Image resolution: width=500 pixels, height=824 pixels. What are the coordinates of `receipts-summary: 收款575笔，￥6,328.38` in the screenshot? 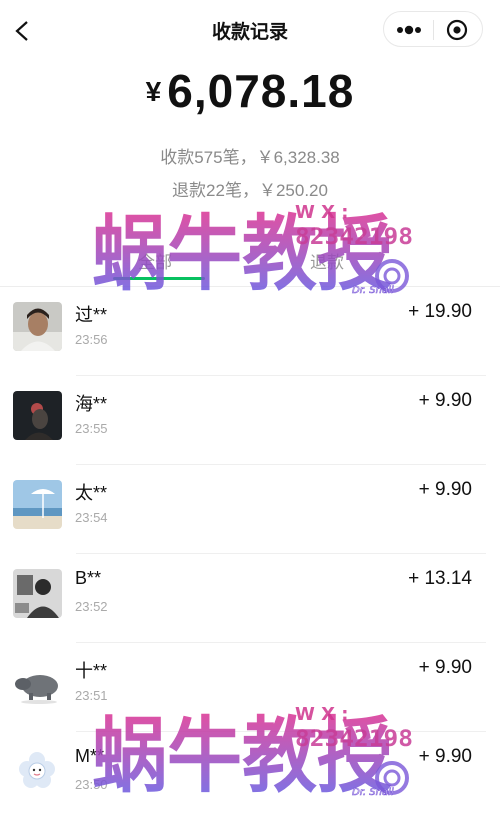 It's located at (250, 157).